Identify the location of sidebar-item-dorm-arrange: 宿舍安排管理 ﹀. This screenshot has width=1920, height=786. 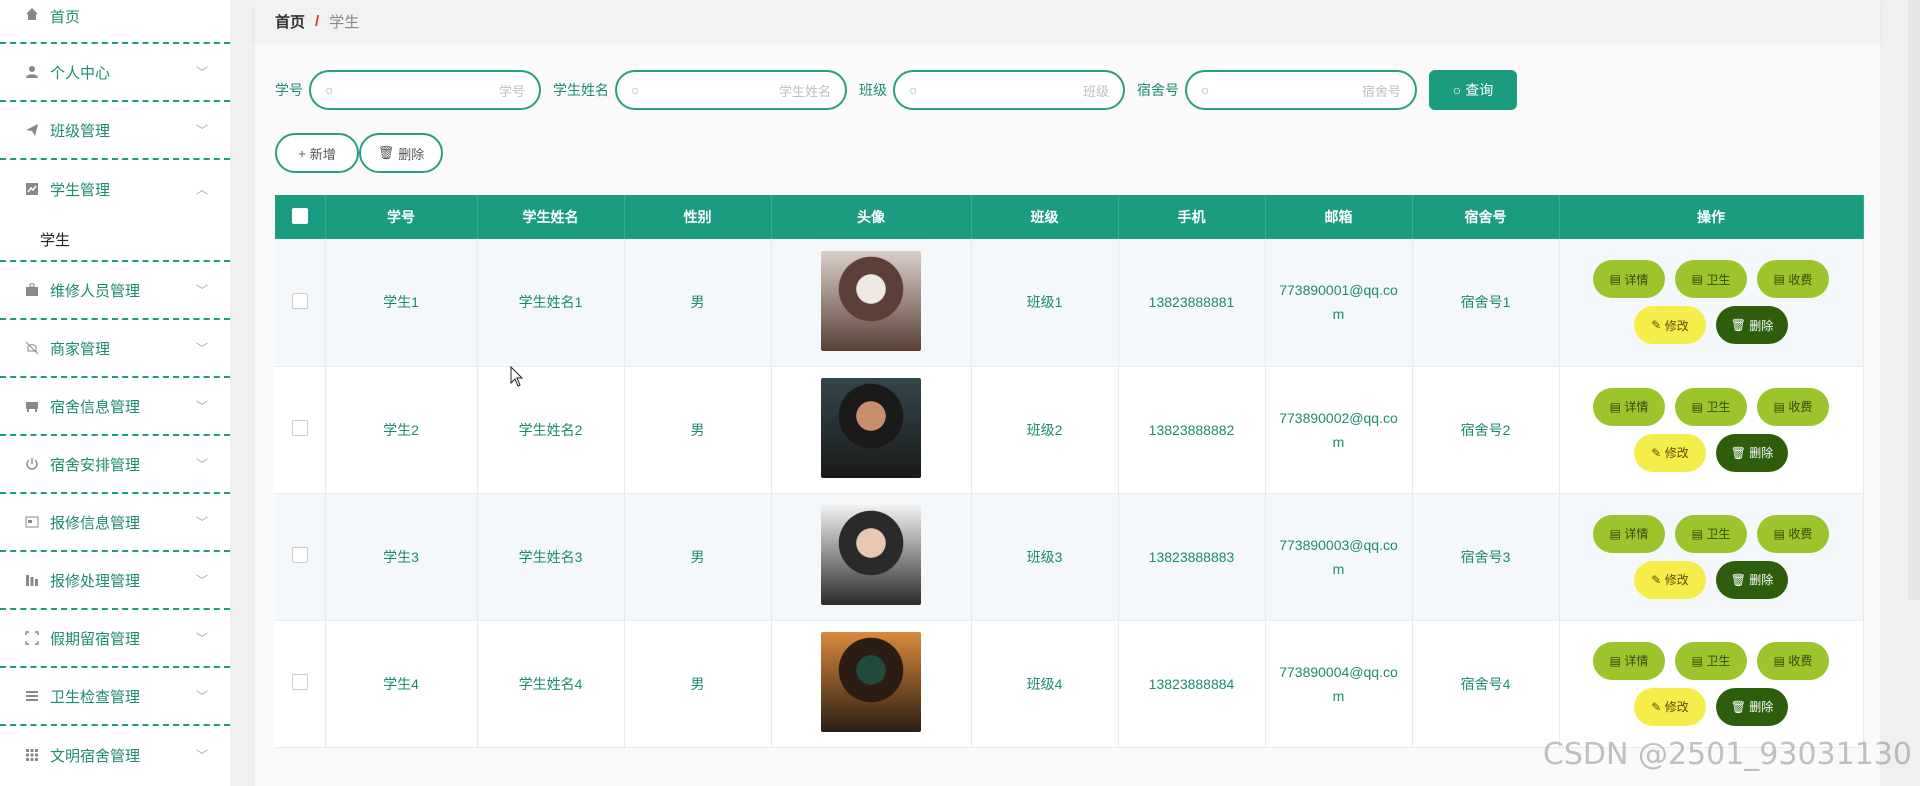
(115, 465).